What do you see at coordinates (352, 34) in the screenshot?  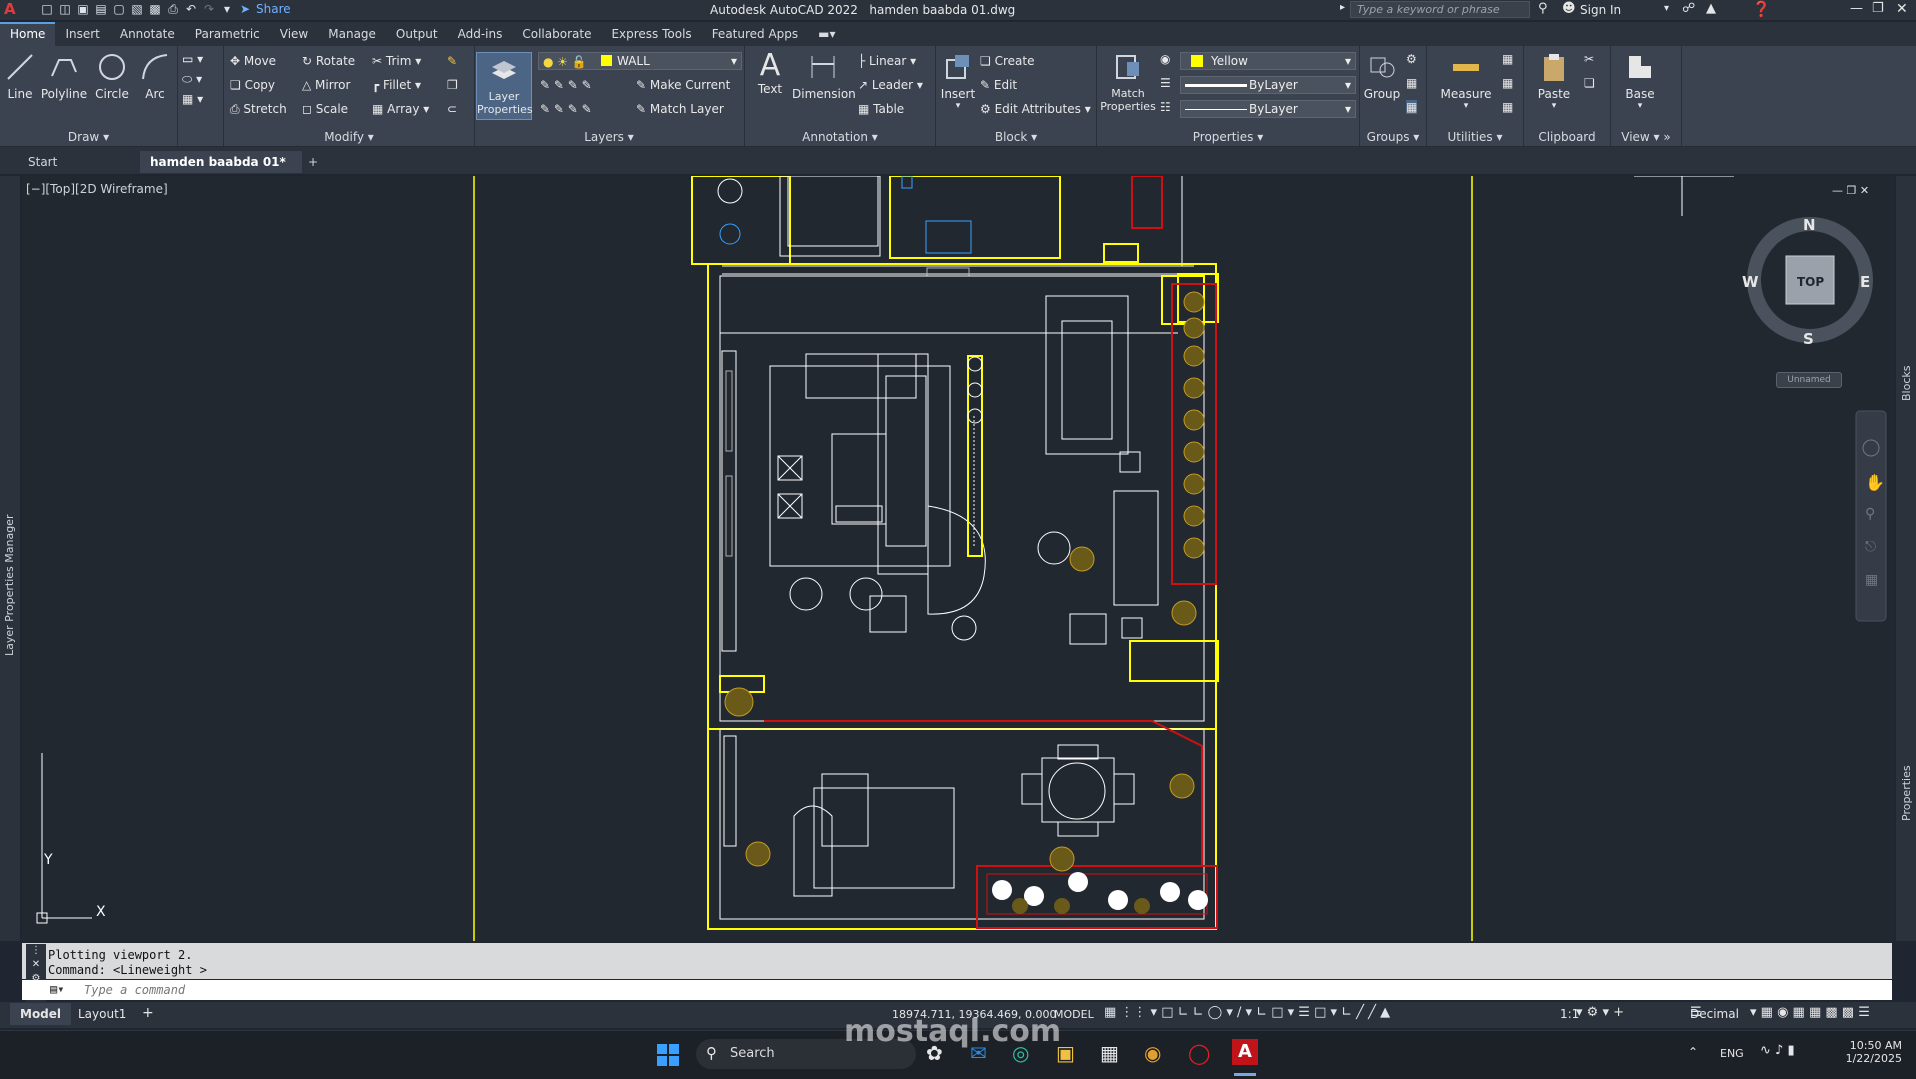 I see `tab-manage: Manage` at bounding box center [352, 34].